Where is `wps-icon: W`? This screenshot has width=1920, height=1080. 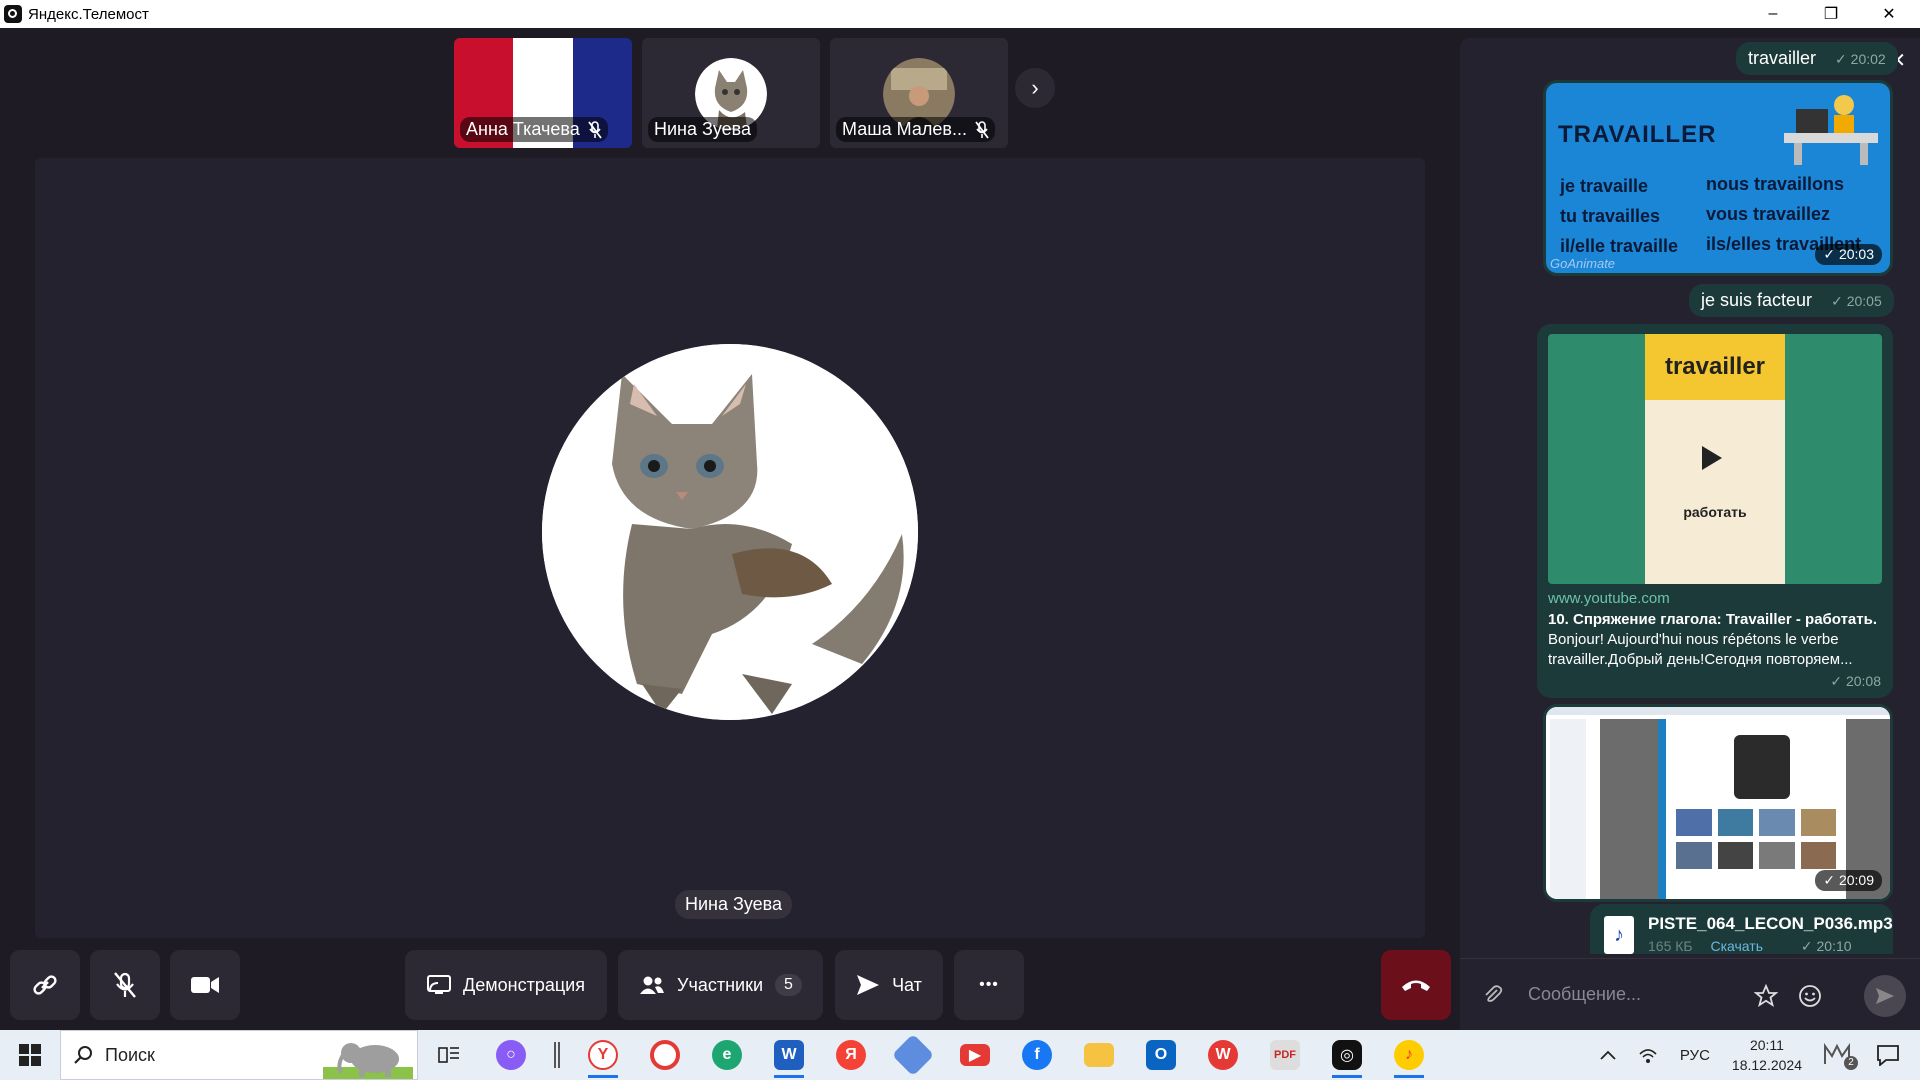 wps-icon: W is located at coordinates (1223, 1055).